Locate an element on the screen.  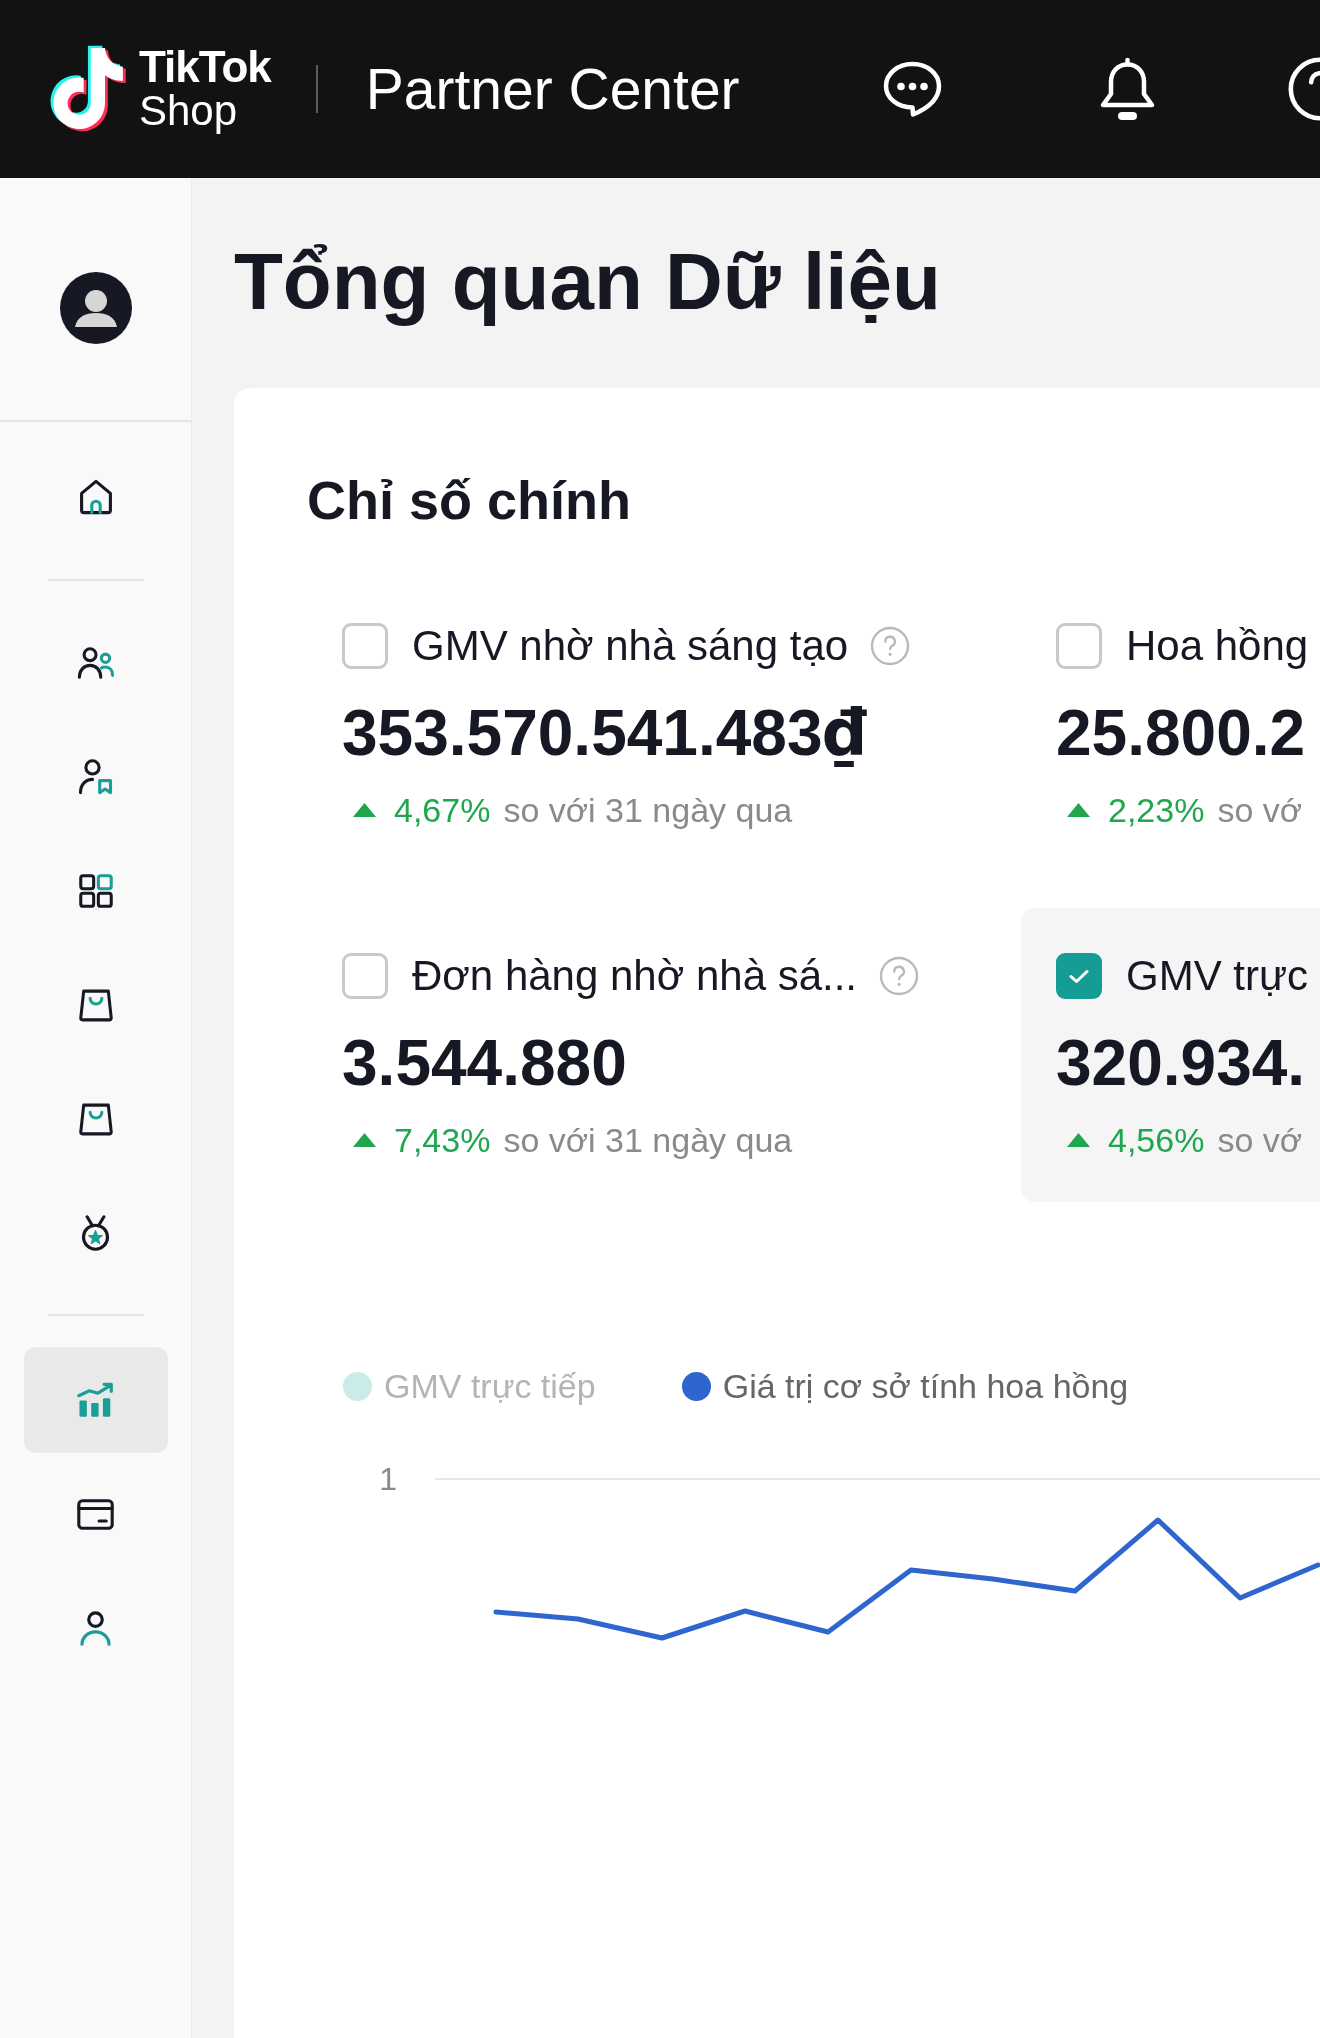
users-icon is located at coordinates (95, 663).